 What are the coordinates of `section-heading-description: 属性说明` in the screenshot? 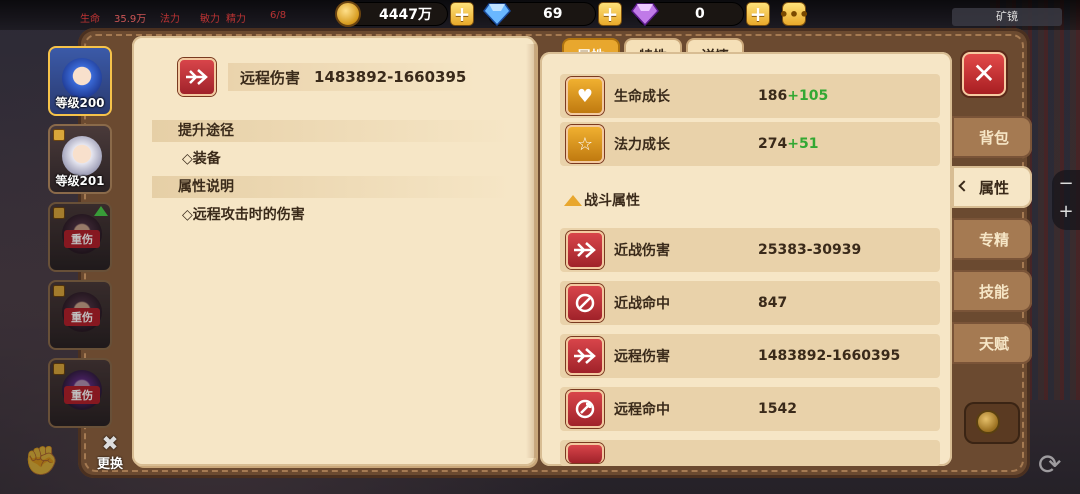 It's located at (332, 187).